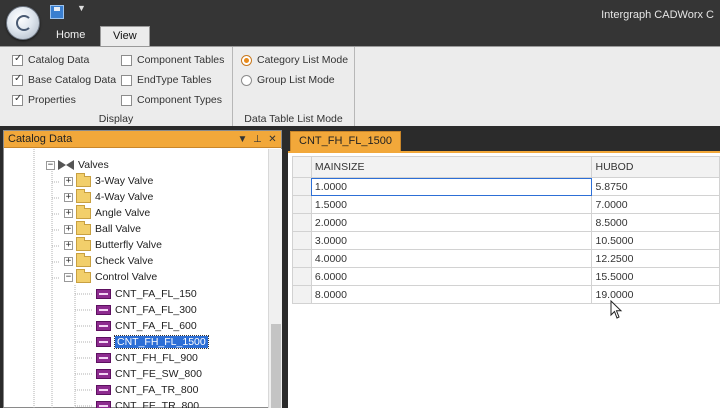  I want to click on tree-scrollbar, so click(275, 278).